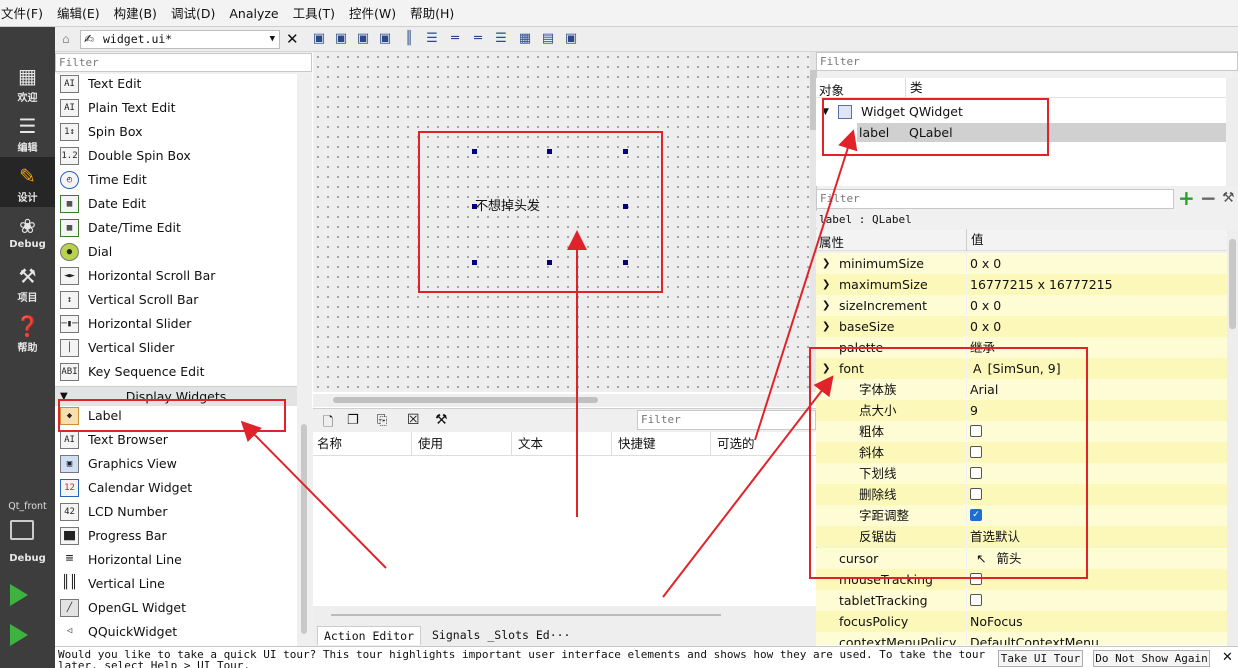 This screenshot has width=1238, height=668. I want to click on close-icon: ✕, so click(1227, 658).